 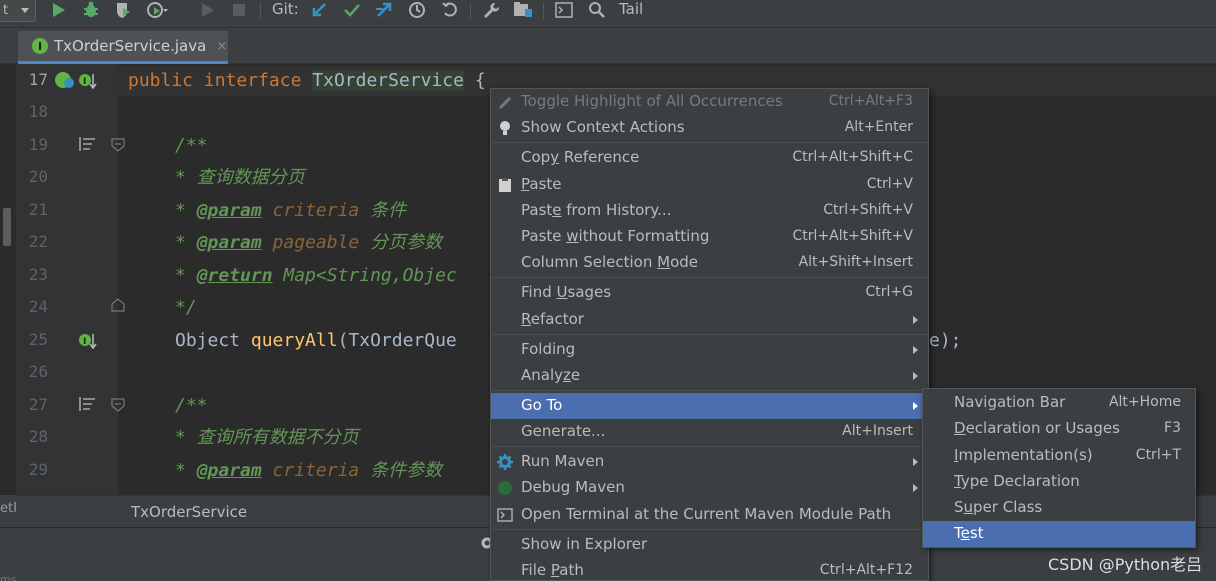 What do you see at coordinates (221, 46) in the screenshot?
I see `close-icon: ×` at bounding box center [221, 46].